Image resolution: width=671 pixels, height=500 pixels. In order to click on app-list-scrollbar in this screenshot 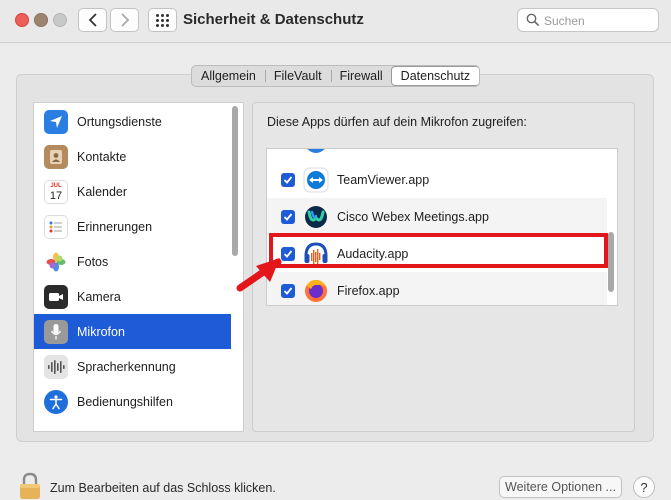, I will do `click(611, 262)`.